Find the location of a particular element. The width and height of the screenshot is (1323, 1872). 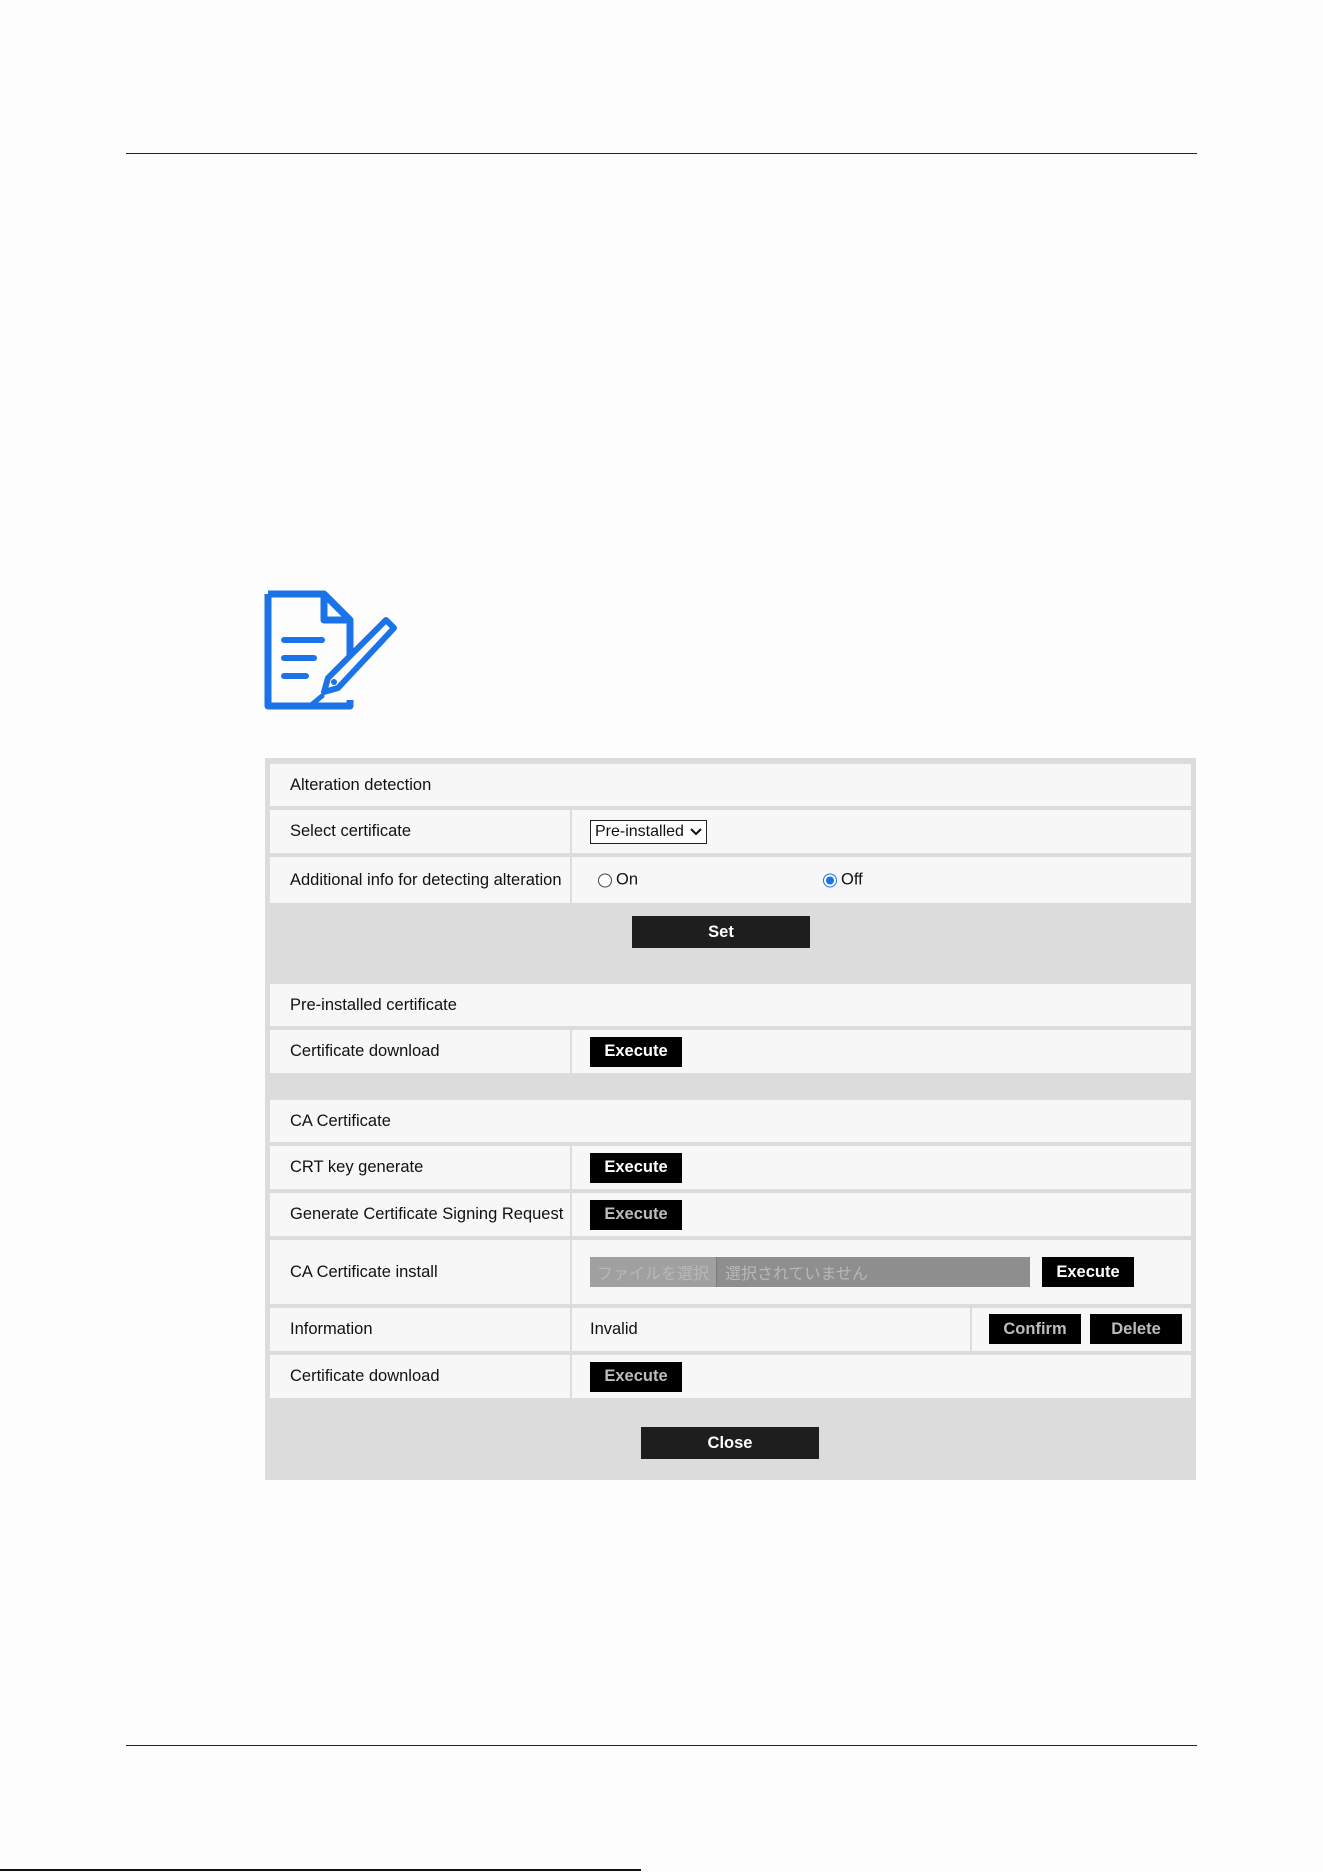

radio-off: Off is located at coordinates (843, 880).